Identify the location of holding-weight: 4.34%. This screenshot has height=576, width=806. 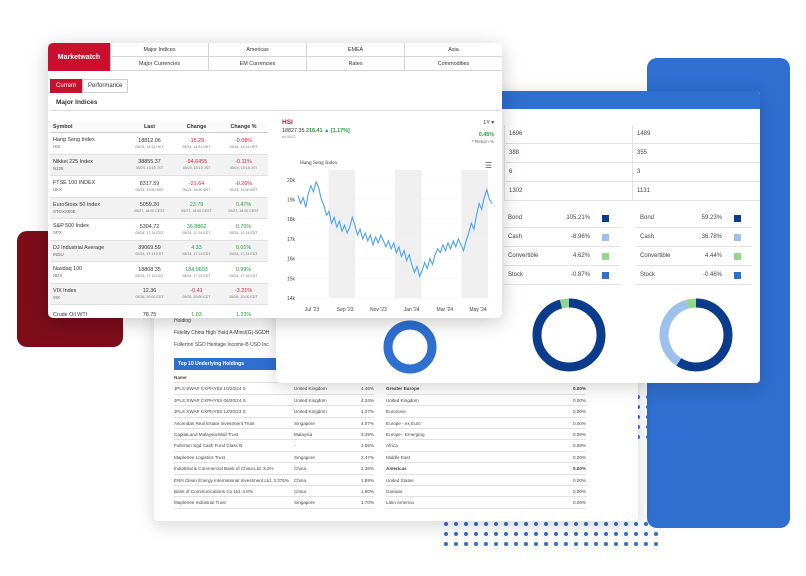
(367, 400).